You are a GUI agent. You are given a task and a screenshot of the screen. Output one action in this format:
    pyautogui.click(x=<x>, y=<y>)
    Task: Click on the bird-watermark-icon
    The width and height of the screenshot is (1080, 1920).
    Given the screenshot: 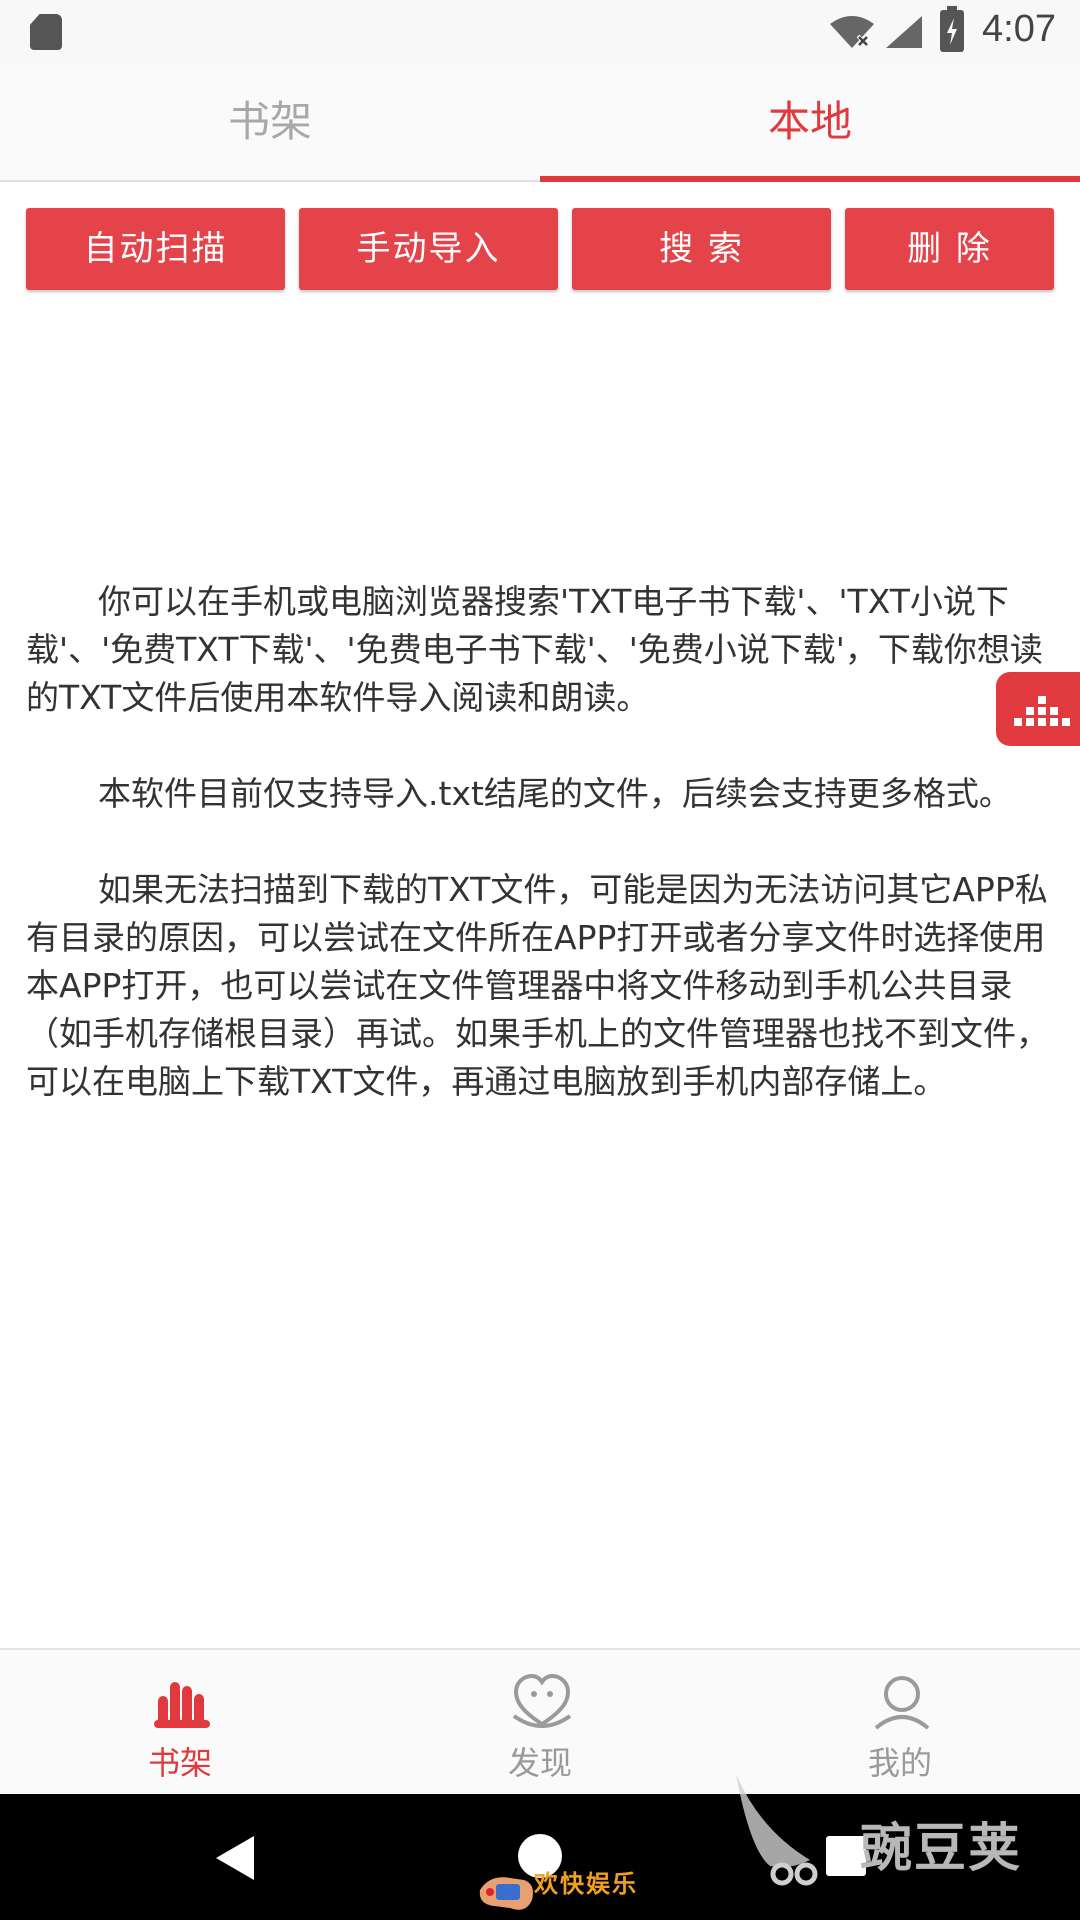 What is the action you would take?
    pyautogui.click(x=777, y=1830)
    